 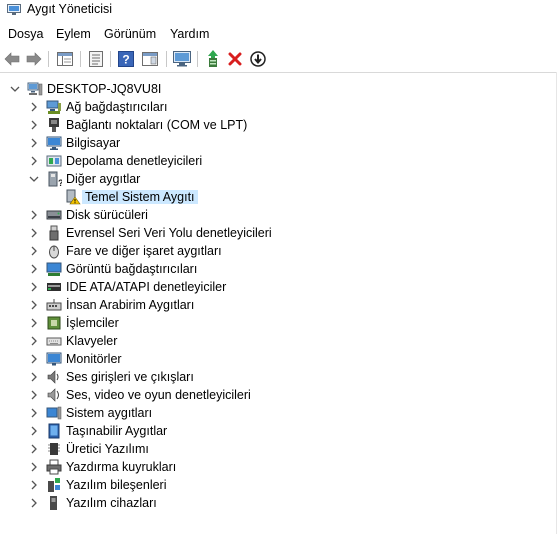 I want to click on tree-item-label: Sistem aygıtları, so click(x=109, y=413).